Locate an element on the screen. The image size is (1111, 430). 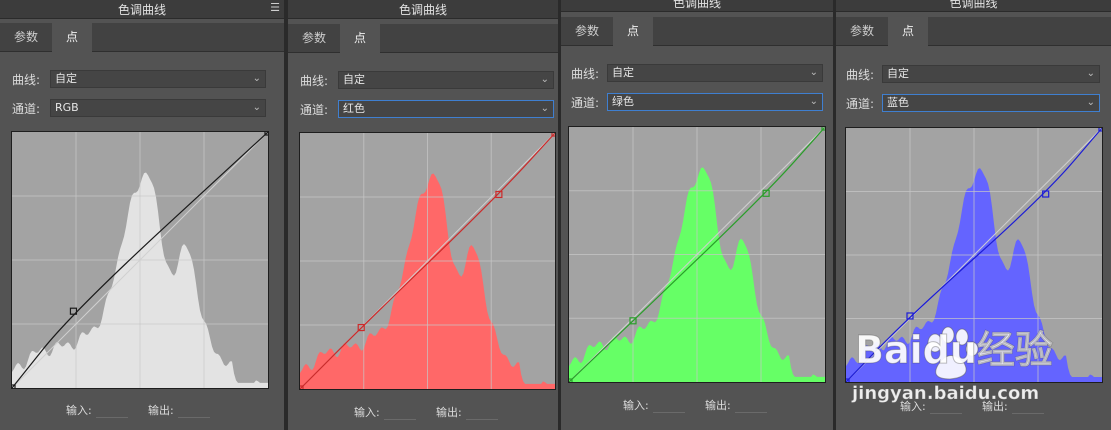
channel-select: 蓝色 ⌄ is located at coordinates (991, 103).